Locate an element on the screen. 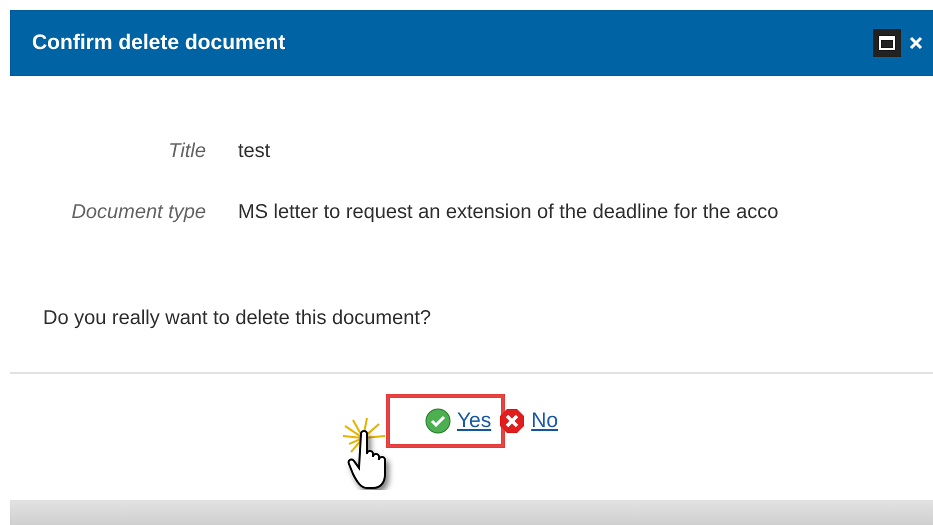 The width and height of the screenshot is (933, 525). check-icon is located at coordinates (437, 421).